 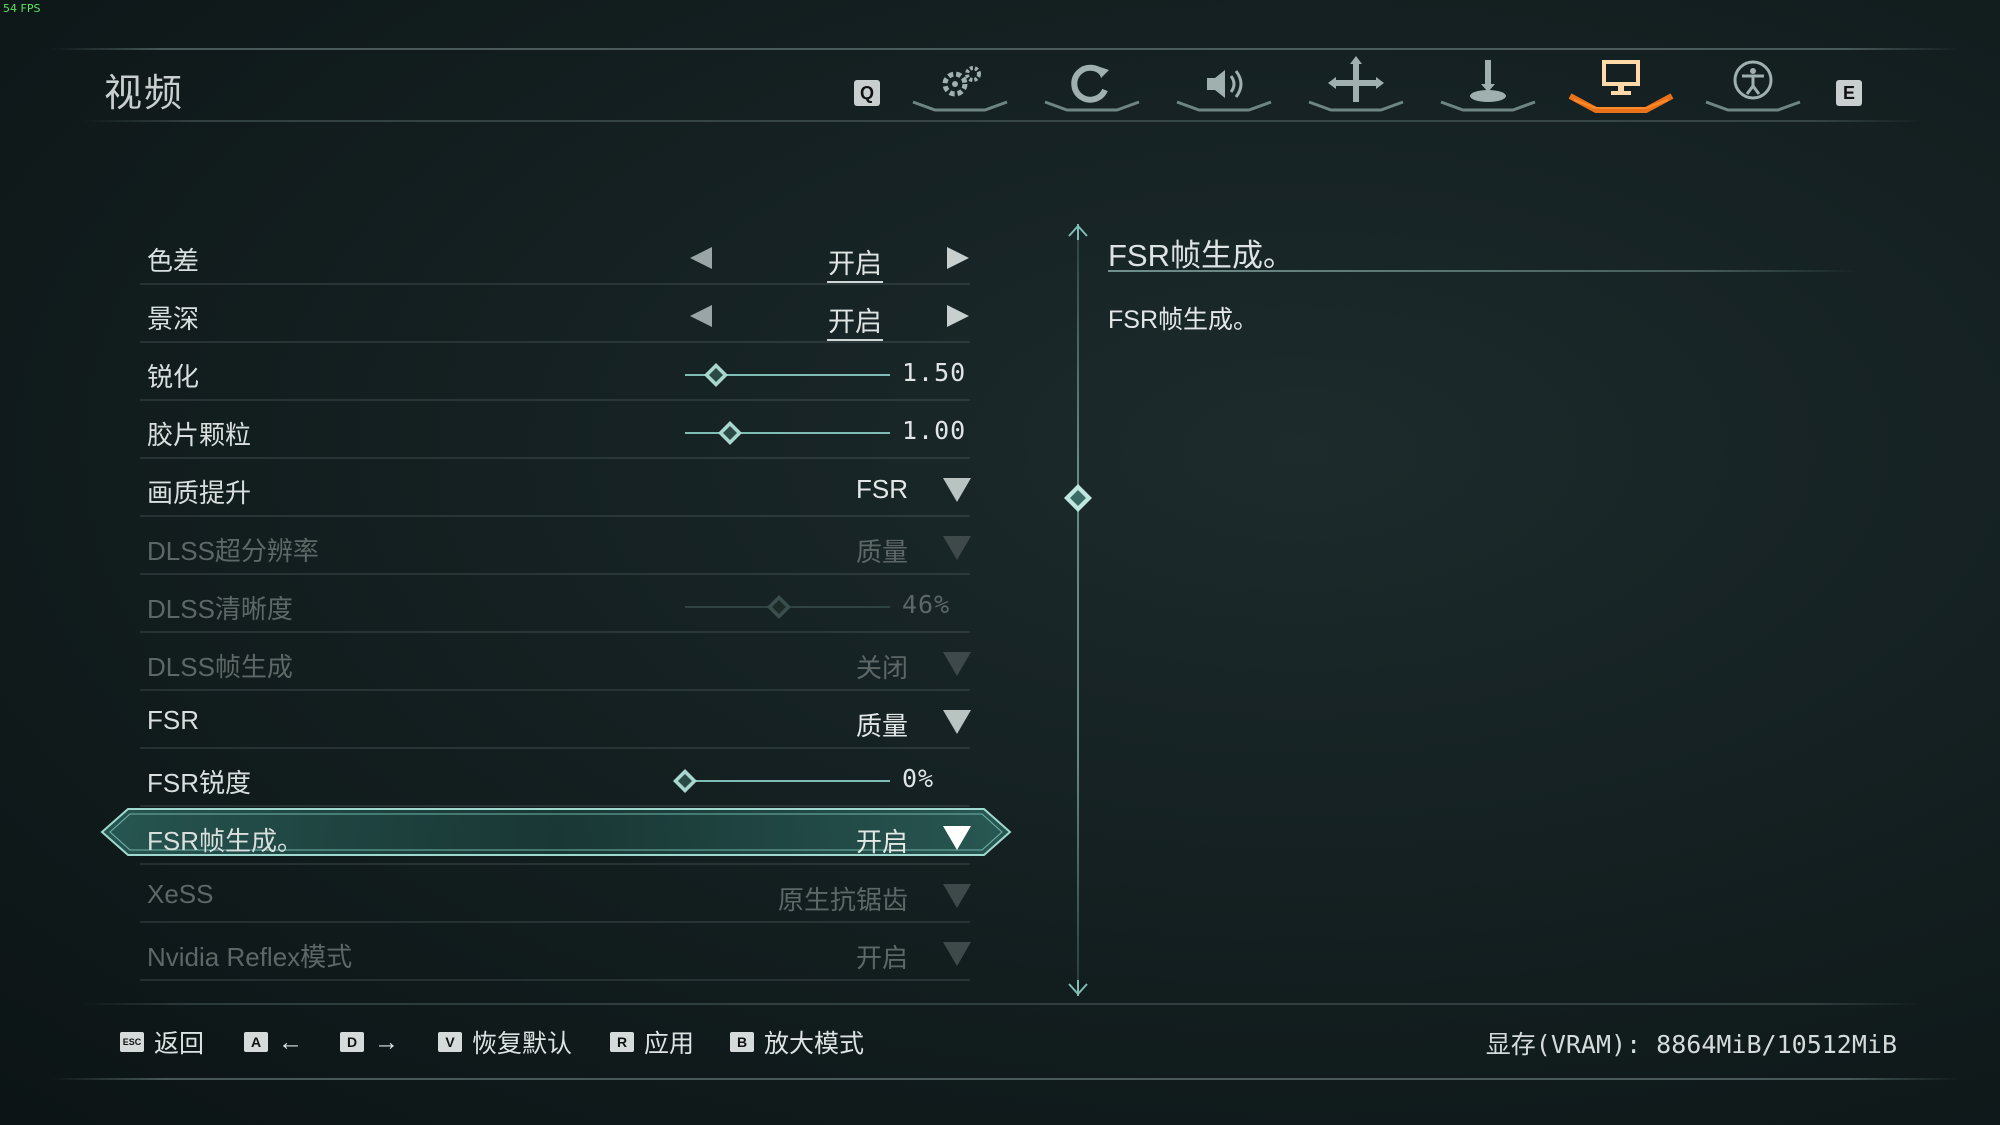 What do you see at coordinates (555, 607) in the screenshot?
I see `setting-row-dlss-sharpness: DLSS清晰度 46%` at bounding box center [555, 607].